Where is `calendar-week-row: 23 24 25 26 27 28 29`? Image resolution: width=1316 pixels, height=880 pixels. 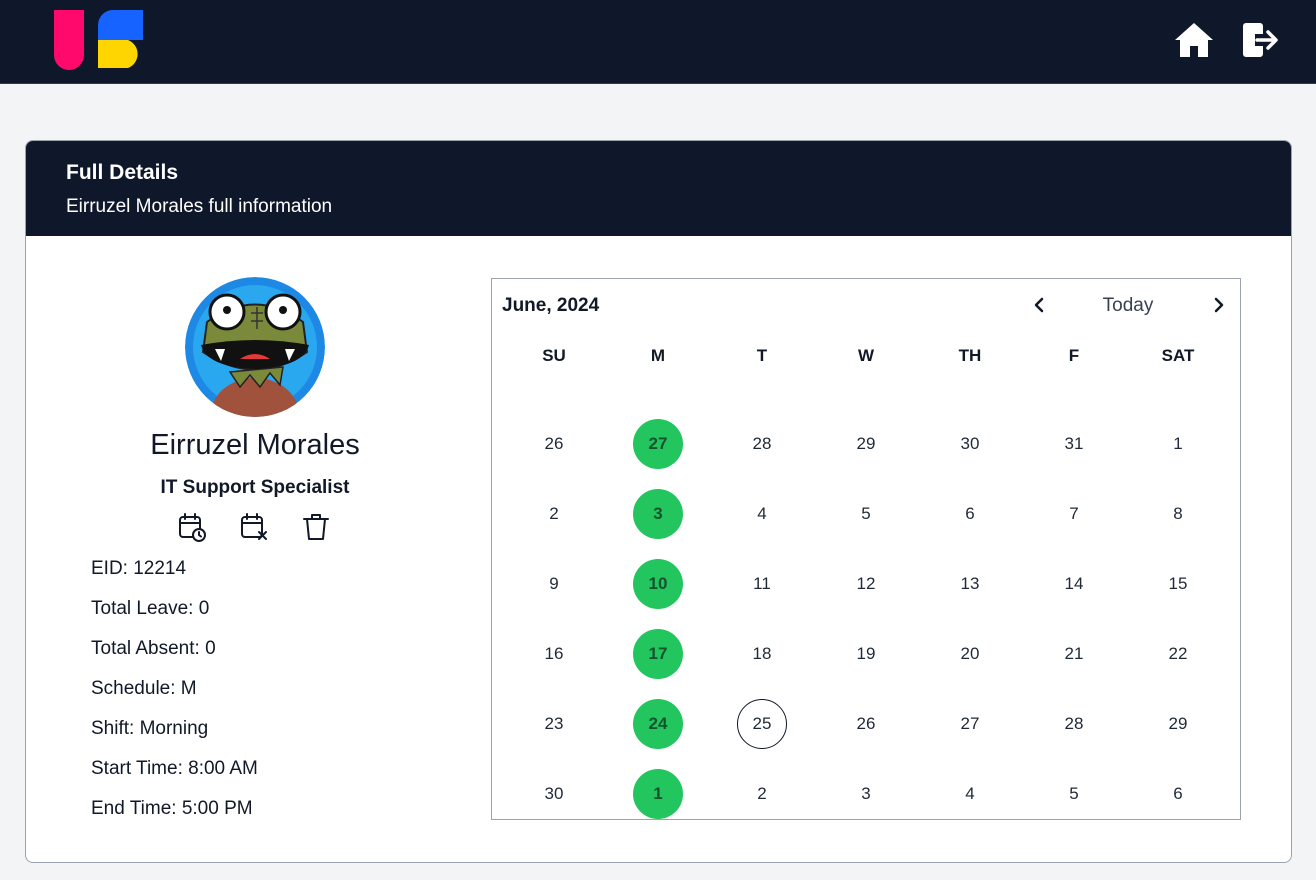
calendar-week-row: 23 24 25 26 27 28 29 is located at coordinates (866, 724).